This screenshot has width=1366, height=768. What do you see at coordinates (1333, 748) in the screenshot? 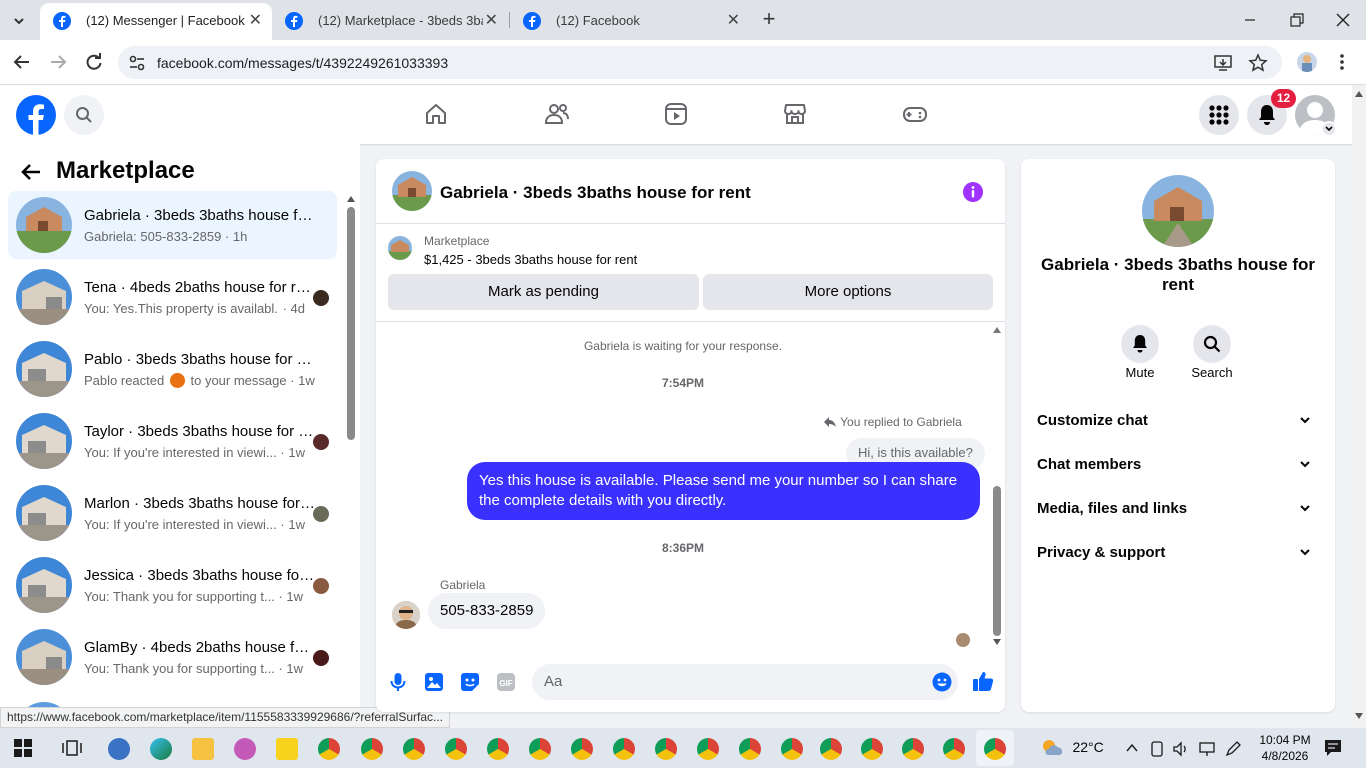
I see `notification-center-button` at bounding box center [1333, 748].